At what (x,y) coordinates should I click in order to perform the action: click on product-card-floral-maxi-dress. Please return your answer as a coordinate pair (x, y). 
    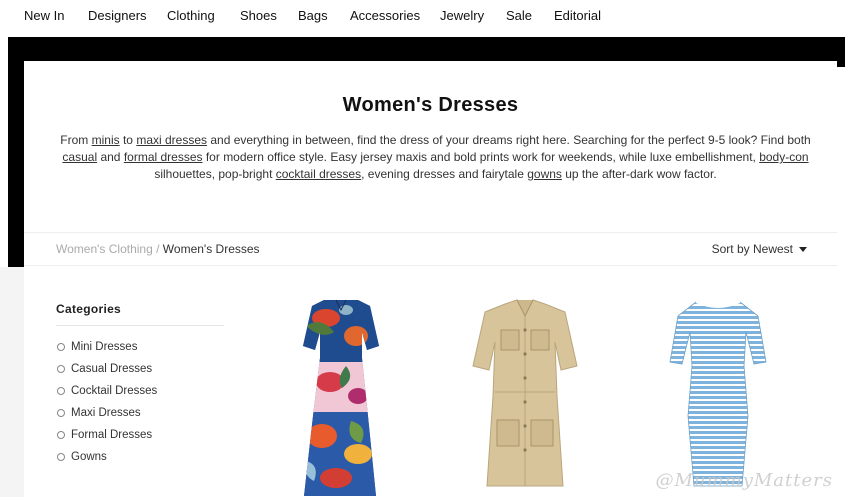
    Looking at the image, I should click on (341, 396).